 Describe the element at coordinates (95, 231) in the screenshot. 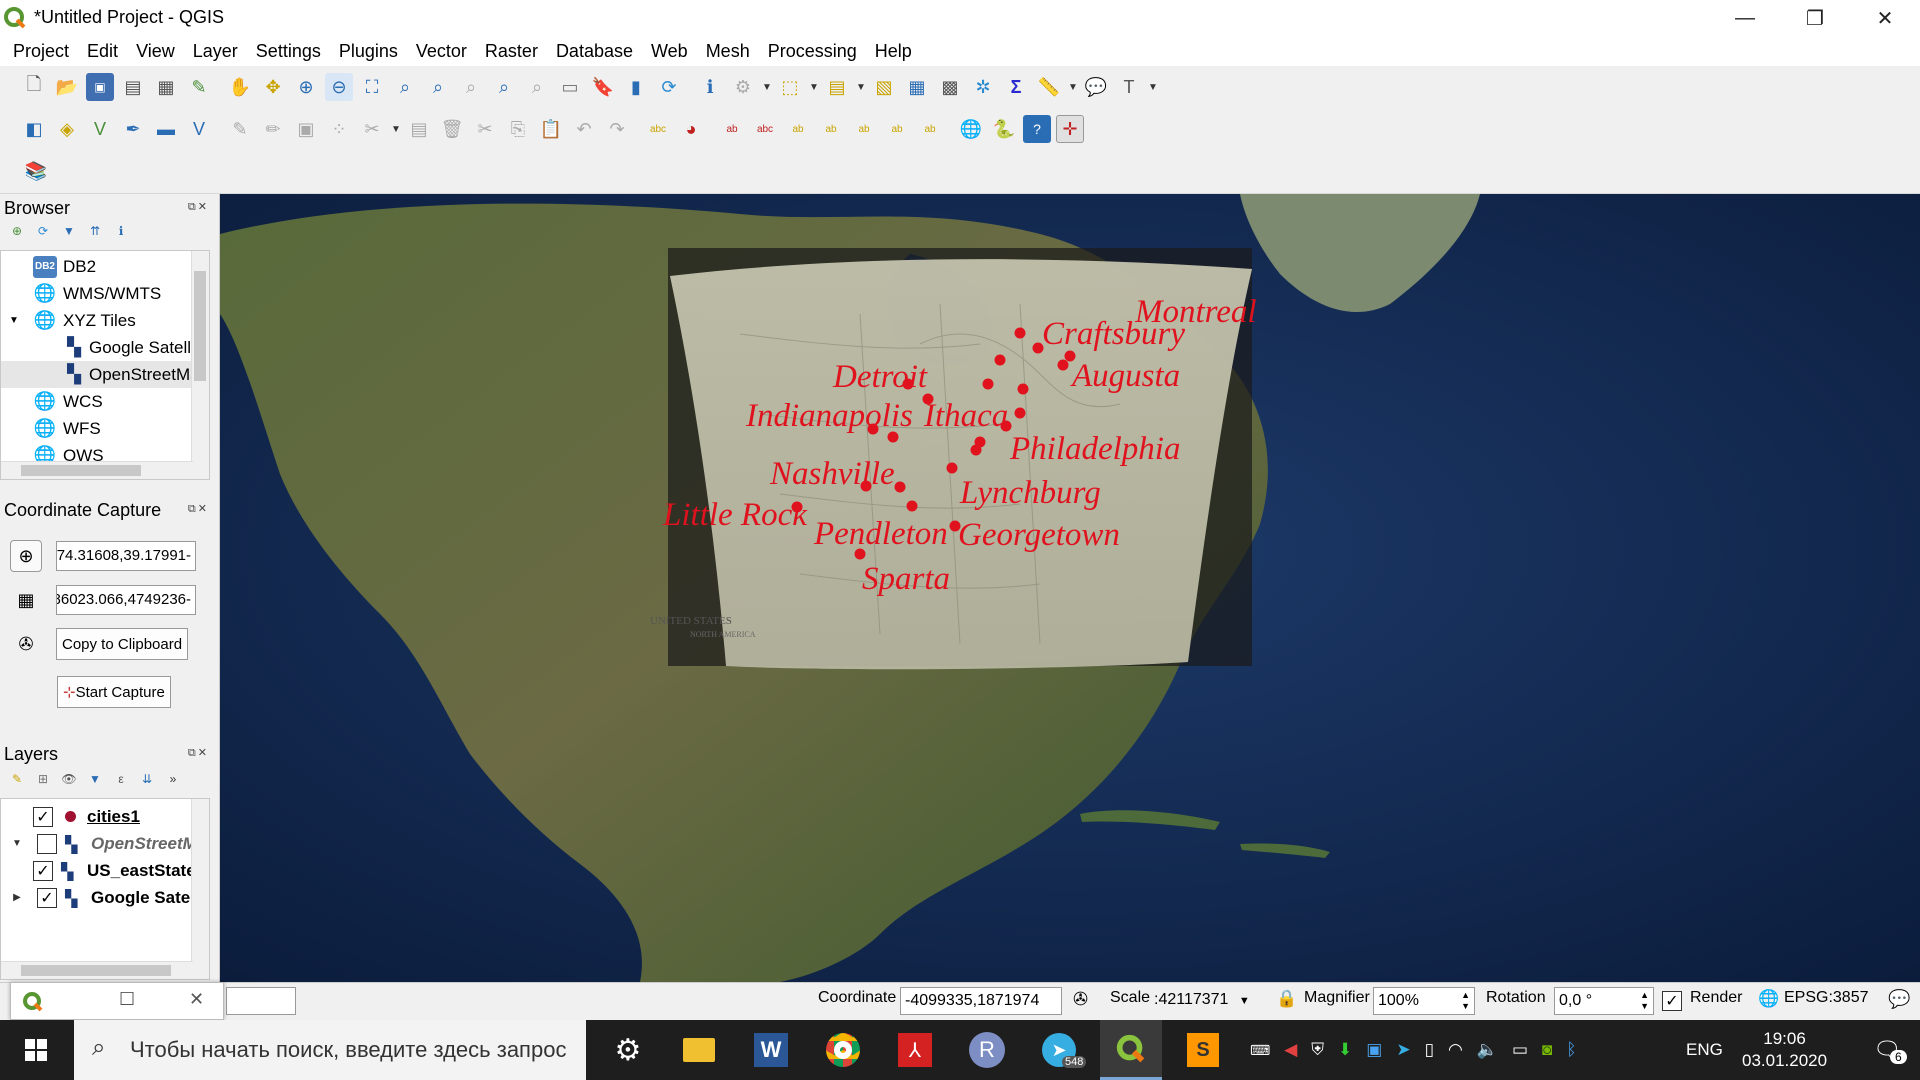

I see `collapse-all-icon: ⇈` at that location.